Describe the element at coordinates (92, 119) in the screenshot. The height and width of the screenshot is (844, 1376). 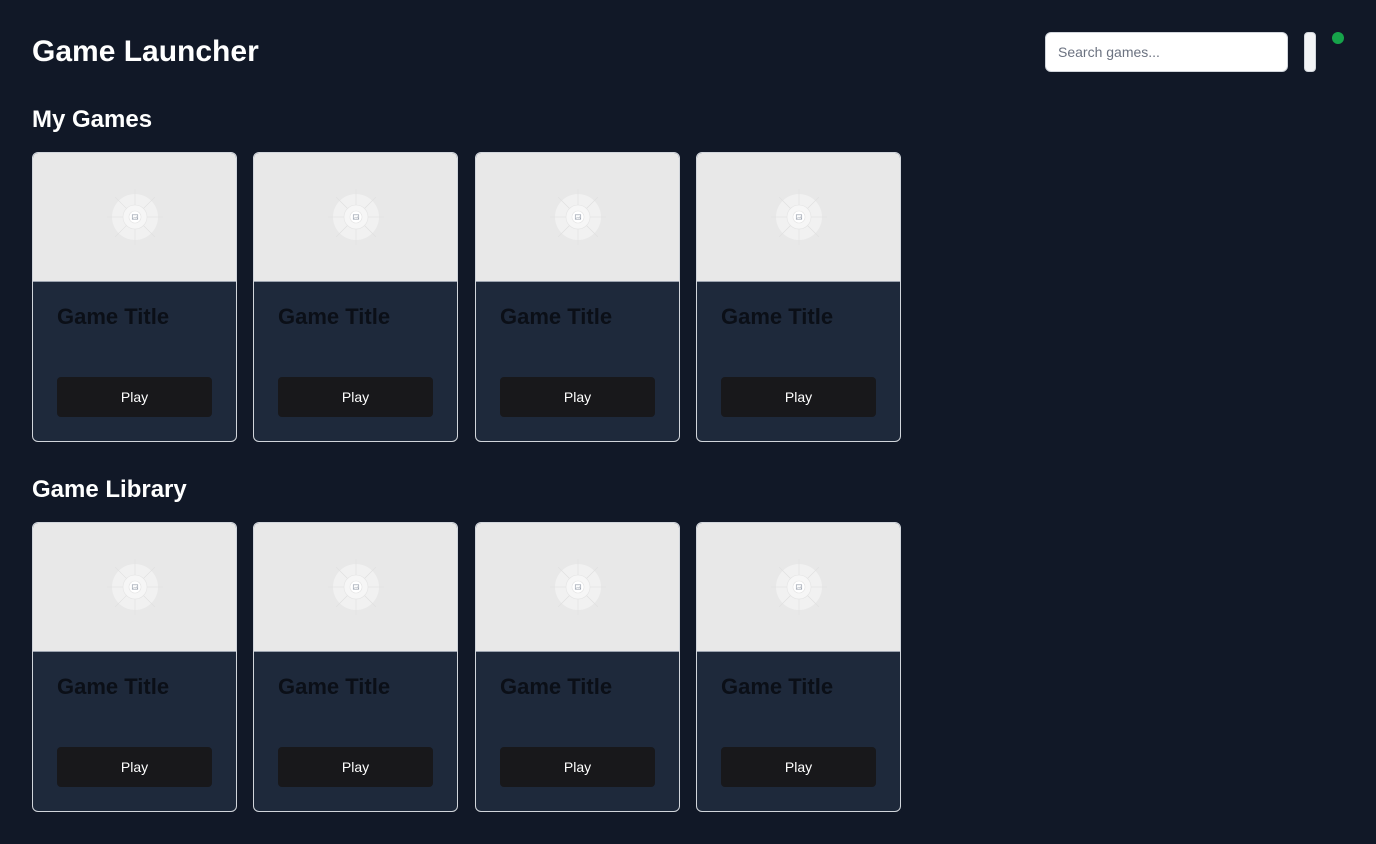
I see `section-title-my-games: My Games` at that location.